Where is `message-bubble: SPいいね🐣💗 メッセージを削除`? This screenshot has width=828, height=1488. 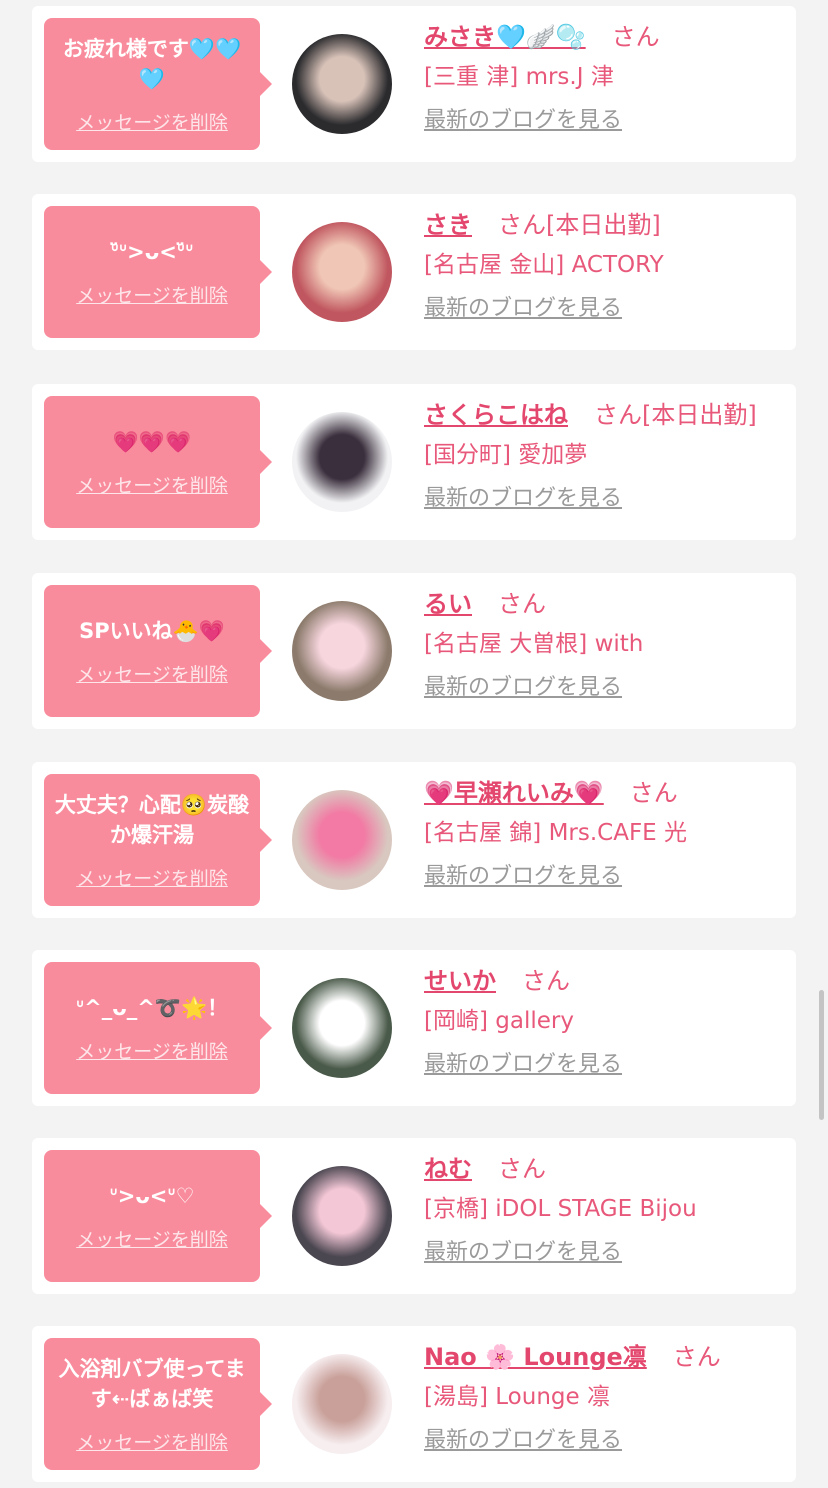
message-bubble: SPいいね🐣💗 メッセージを削除 is located at coordinates (158, 651).